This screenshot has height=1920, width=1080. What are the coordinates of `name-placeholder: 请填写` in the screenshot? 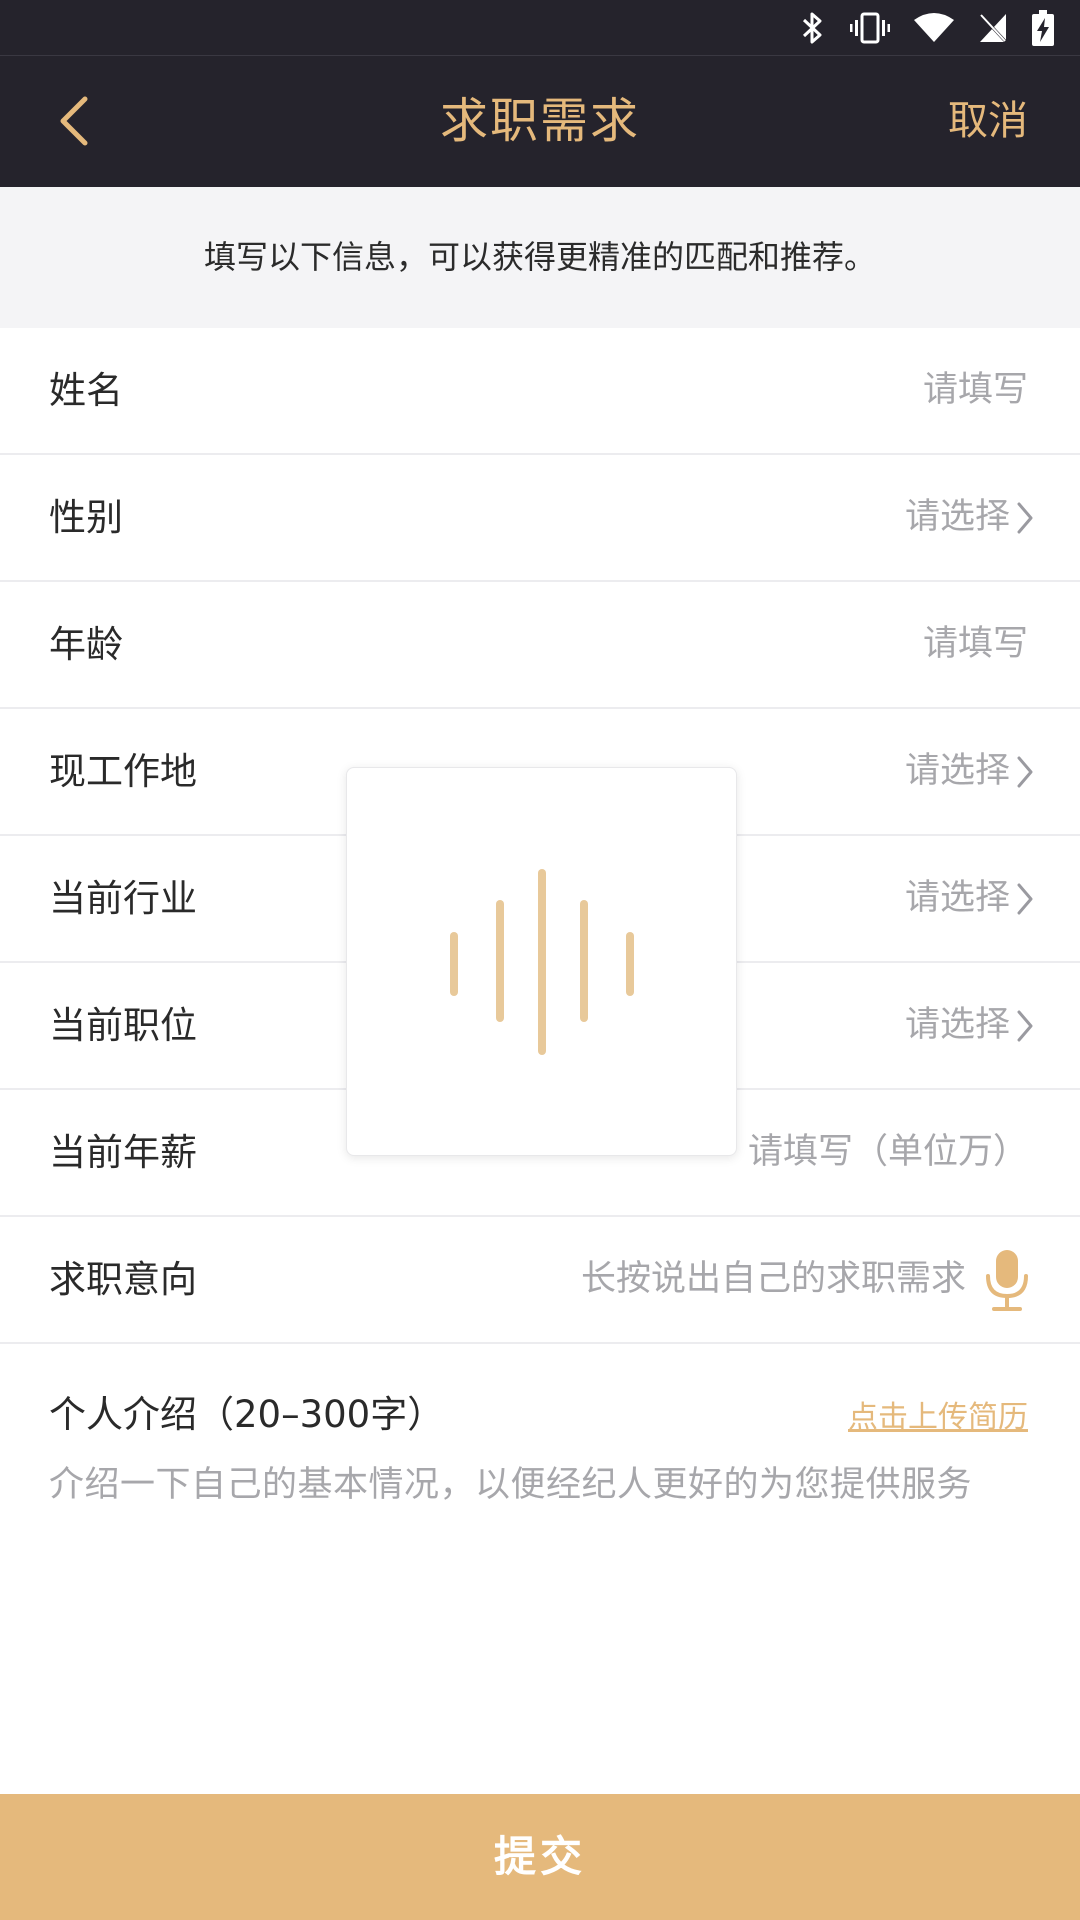 It's located at (975, 390).